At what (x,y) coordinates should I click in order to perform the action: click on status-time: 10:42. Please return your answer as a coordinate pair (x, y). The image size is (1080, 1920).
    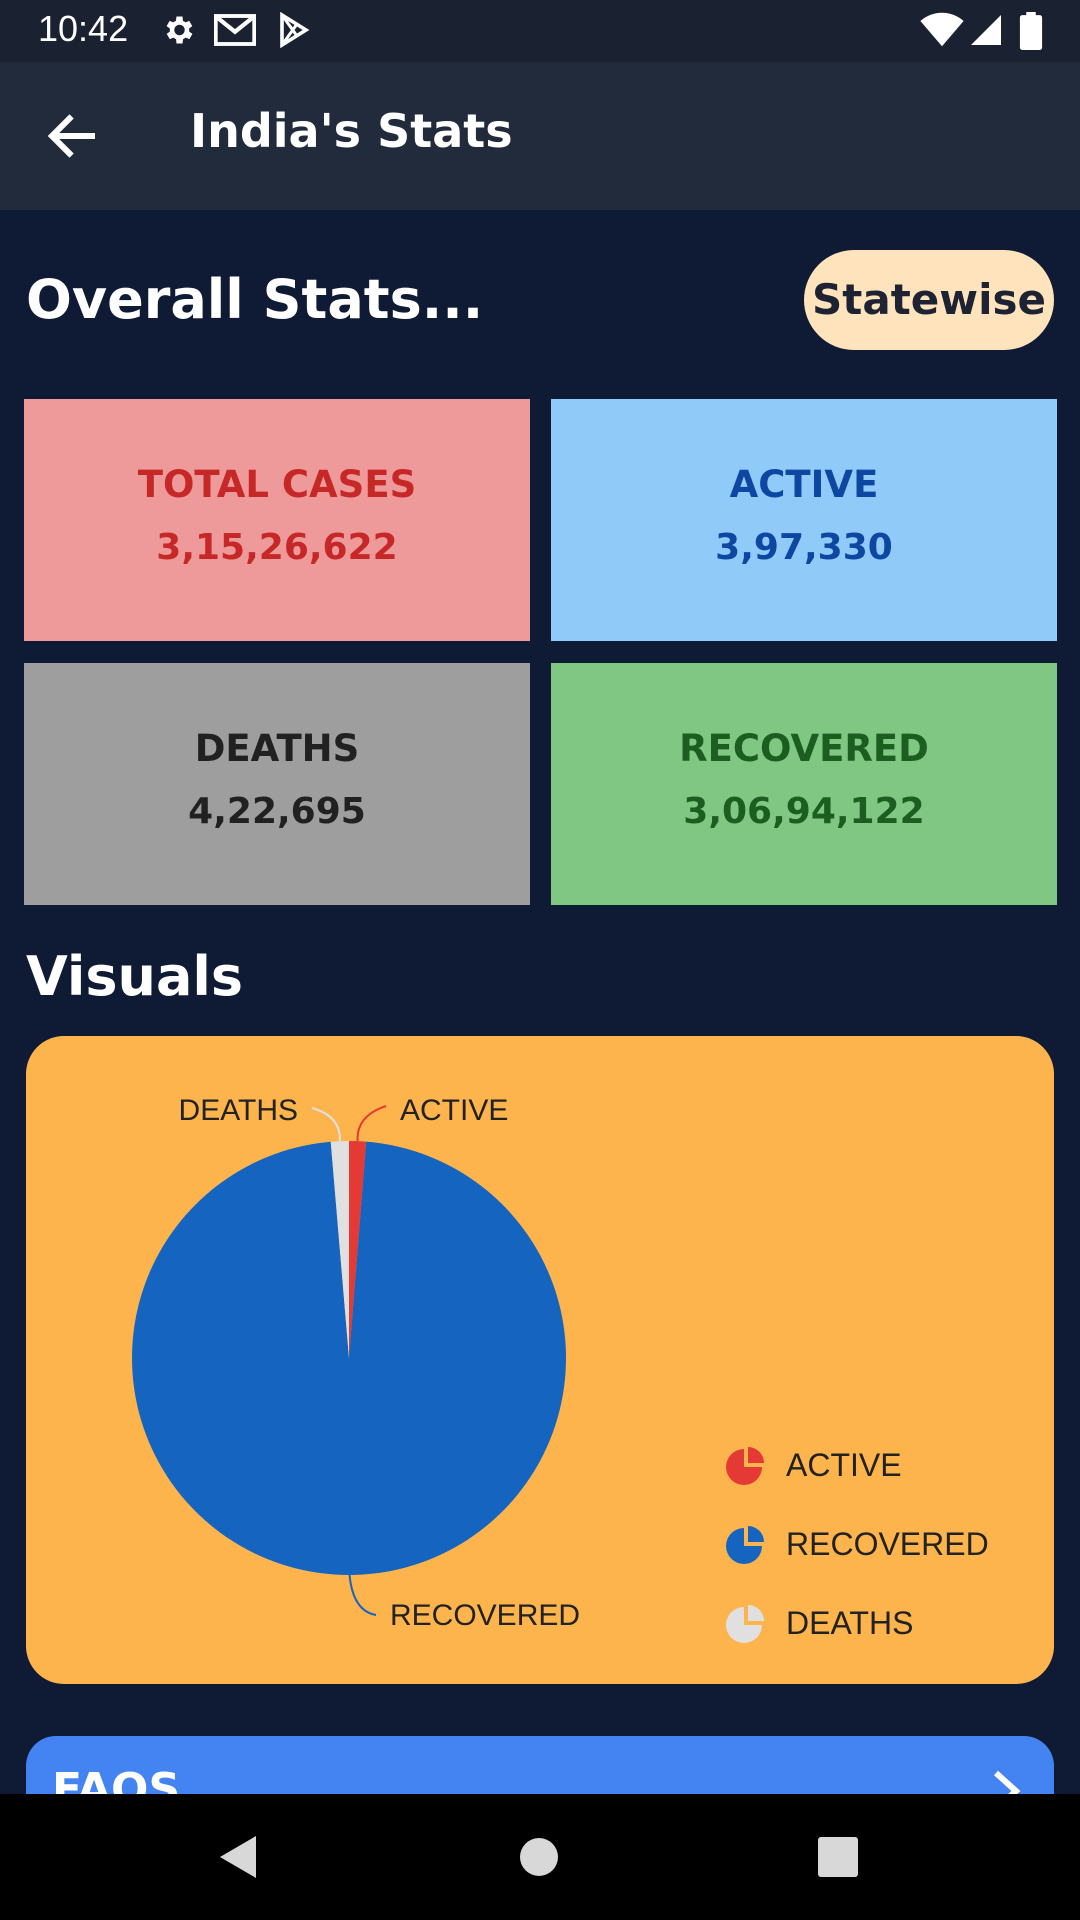
    Looking at the image, I should click on (83, 28).